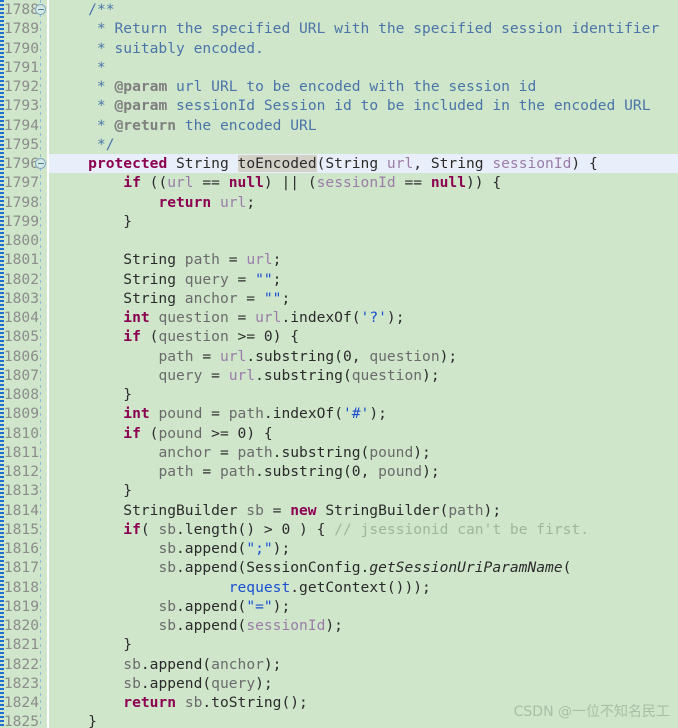  What do you see at coordinates (21, 163) in the screenshot?
I see `line-number: 1796` at bounding box center [21, 163].